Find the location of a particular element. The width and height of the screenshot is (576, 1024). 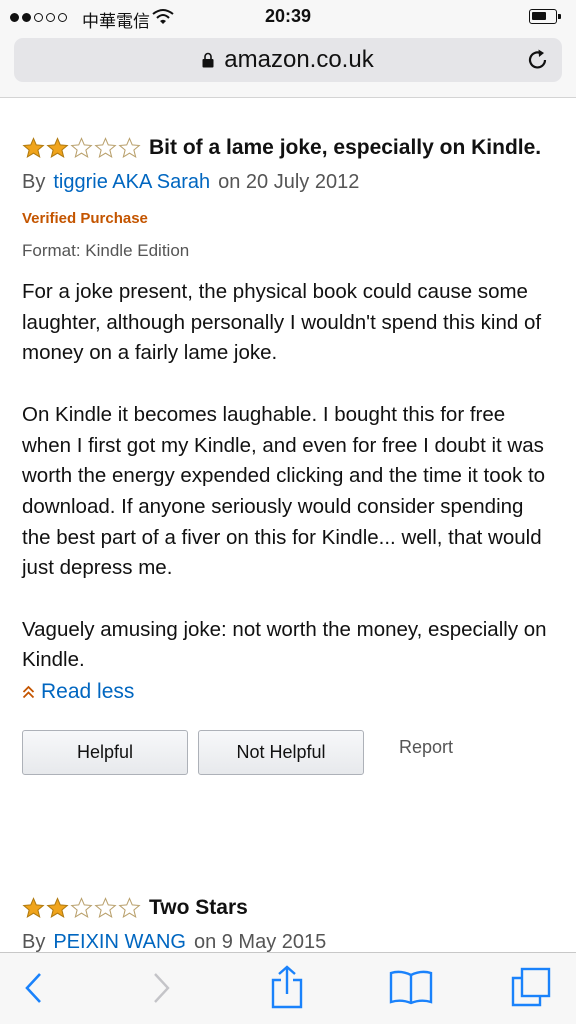

review-title: Two Stars is located at coordinates (198, 907).